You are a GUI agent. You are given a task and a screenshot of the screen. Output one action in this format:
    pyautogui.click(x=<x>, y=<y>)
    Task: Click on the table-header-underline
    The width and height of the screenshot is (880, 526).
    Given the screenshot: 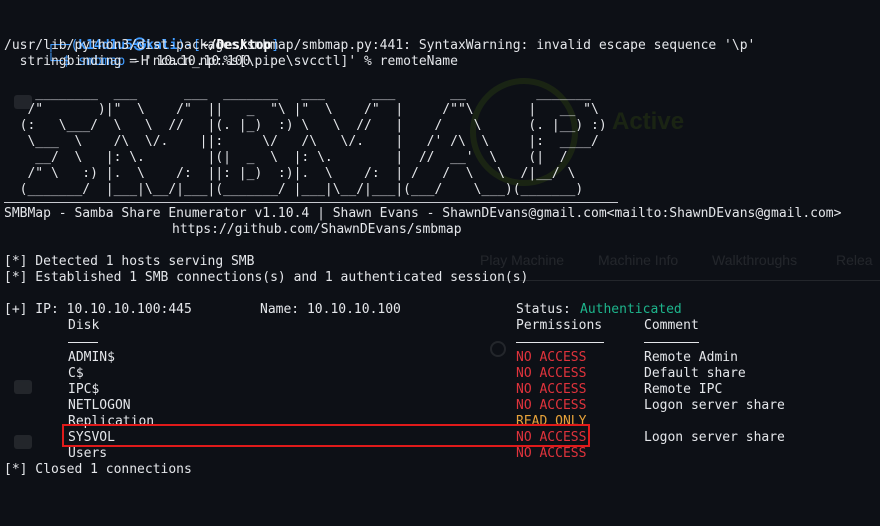 What is the action you would take?
    pyautogui.click(x=440, y=342)
    